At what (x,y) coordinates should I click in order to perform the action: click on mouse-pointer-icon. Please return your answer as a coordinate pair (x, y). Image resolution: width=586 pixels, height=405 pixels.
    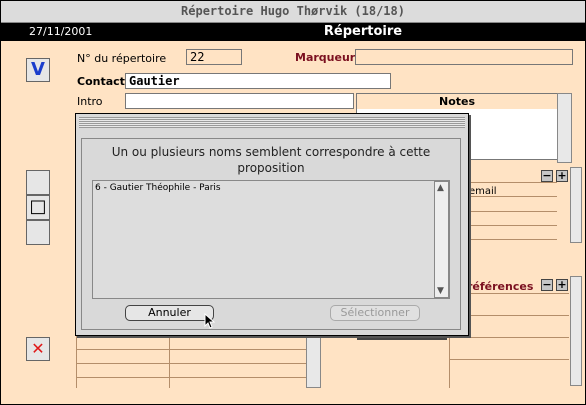
    Looking at the image, I should click on (210, 321).